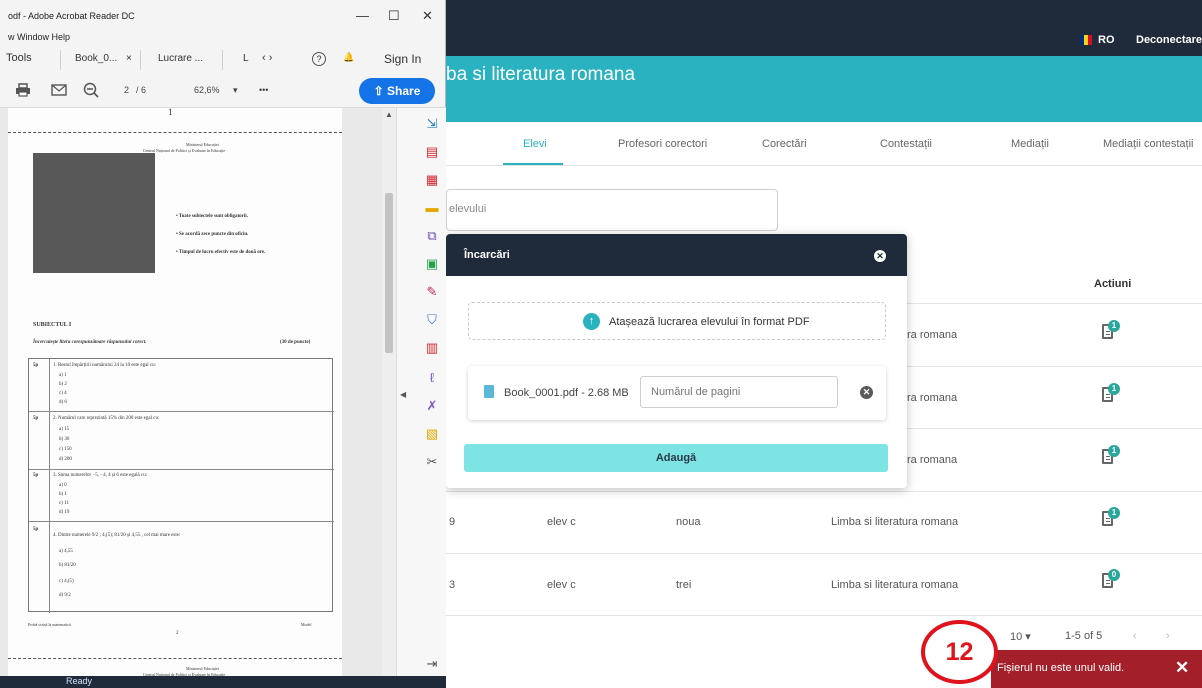  I want to click on notifications-bell-icon: 🔔, so click(348, 57).